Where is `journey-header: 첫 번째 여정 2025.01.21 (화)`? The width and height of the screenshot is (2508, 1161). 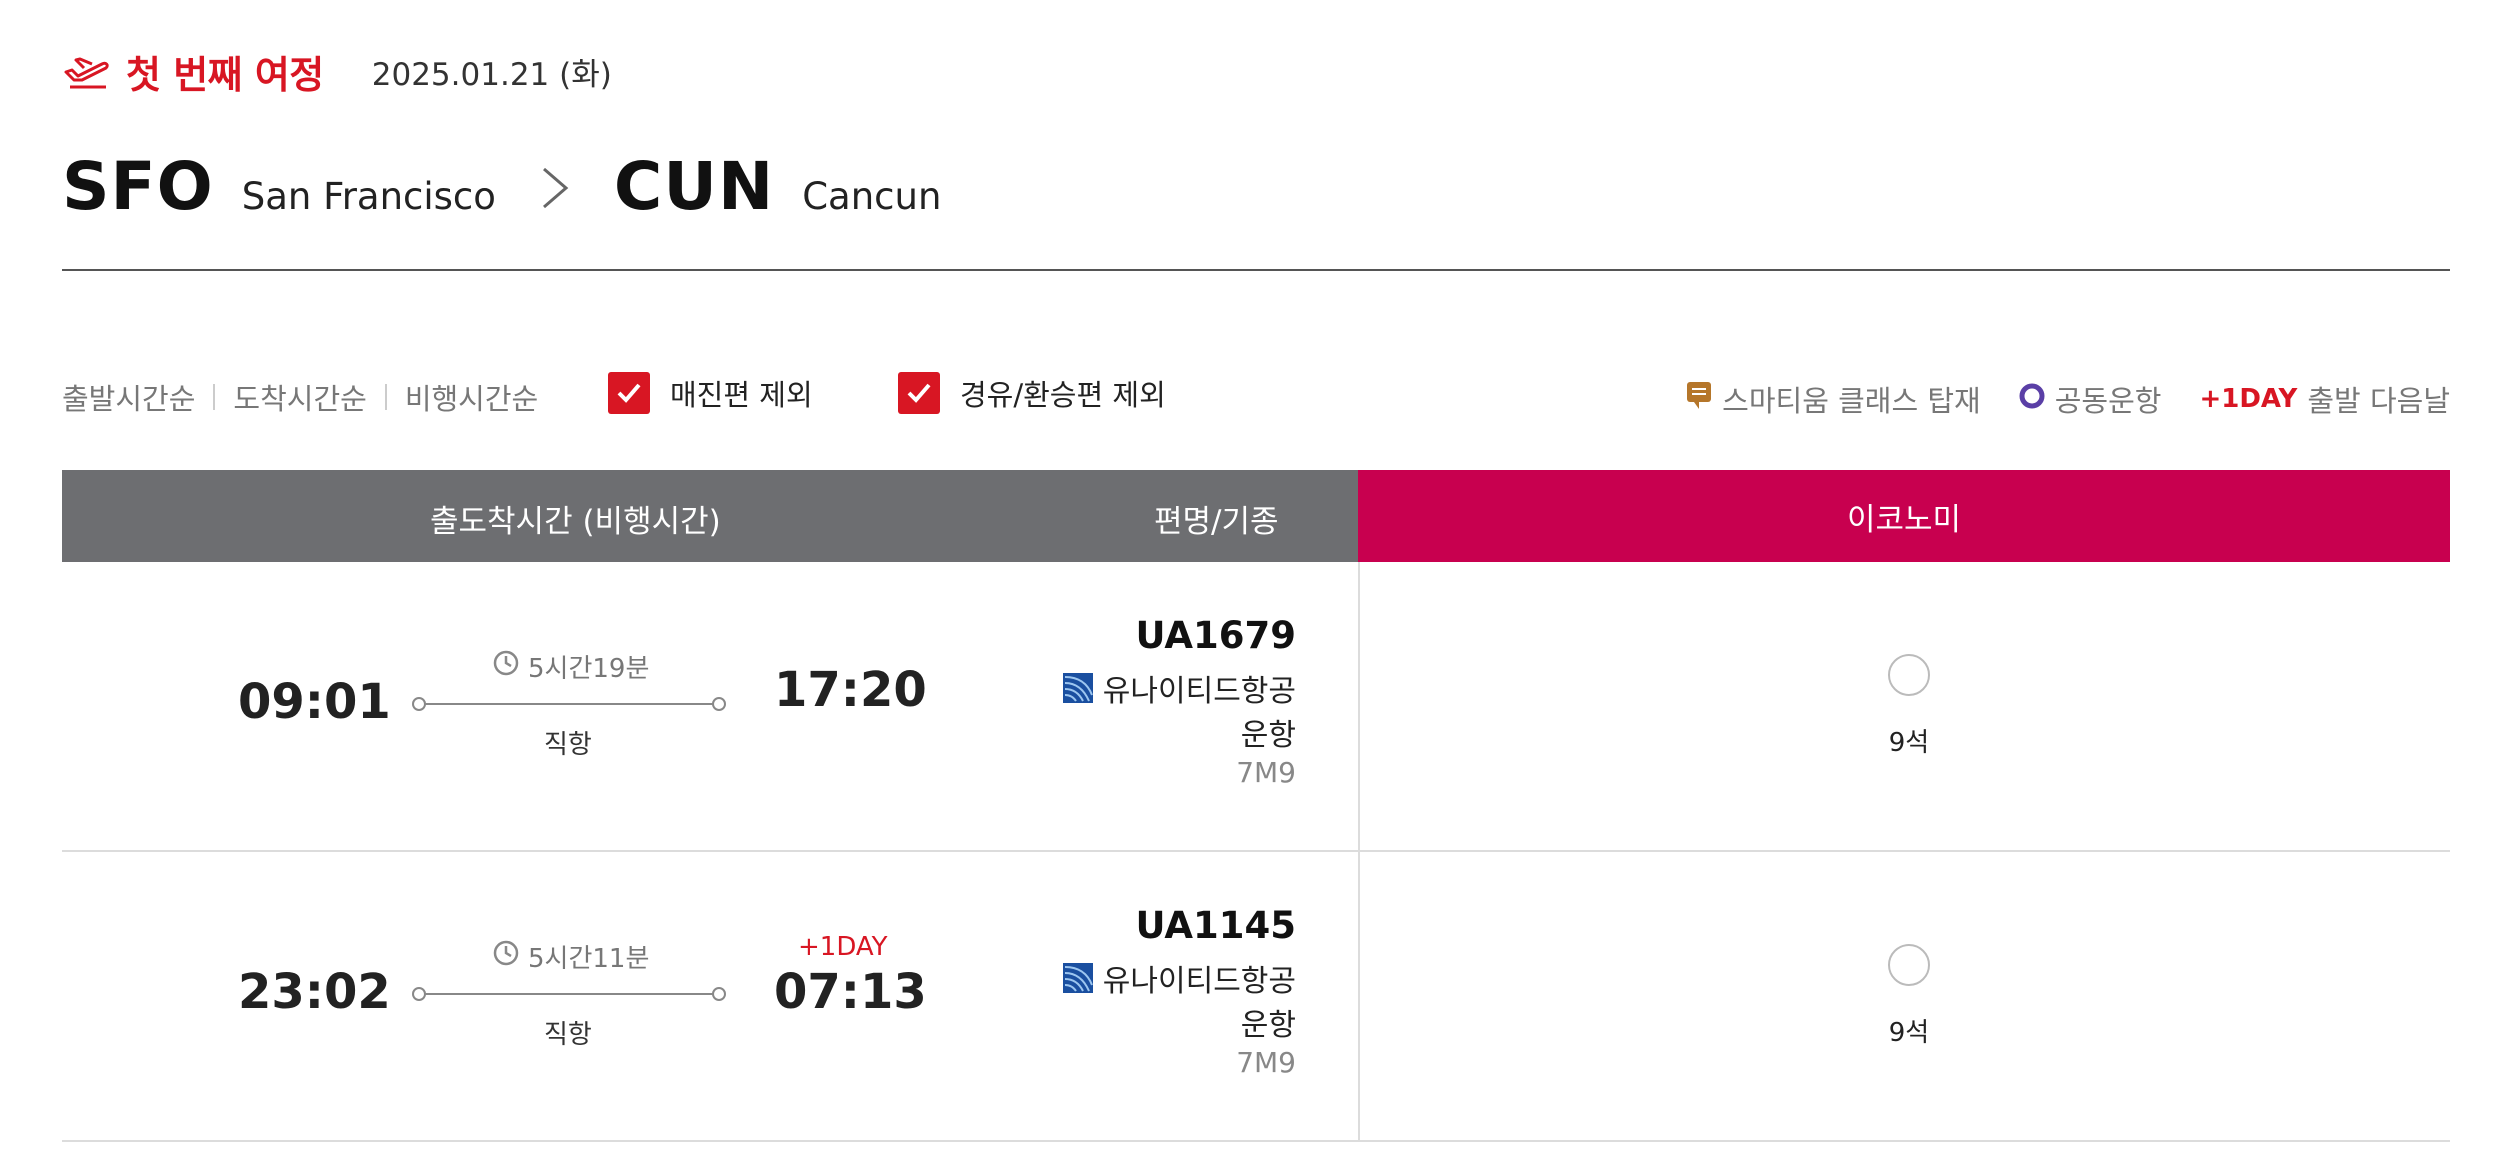 journey-header: 첫 번째 여정 2025.01.21 (화) is located at coordinates (337, 71).